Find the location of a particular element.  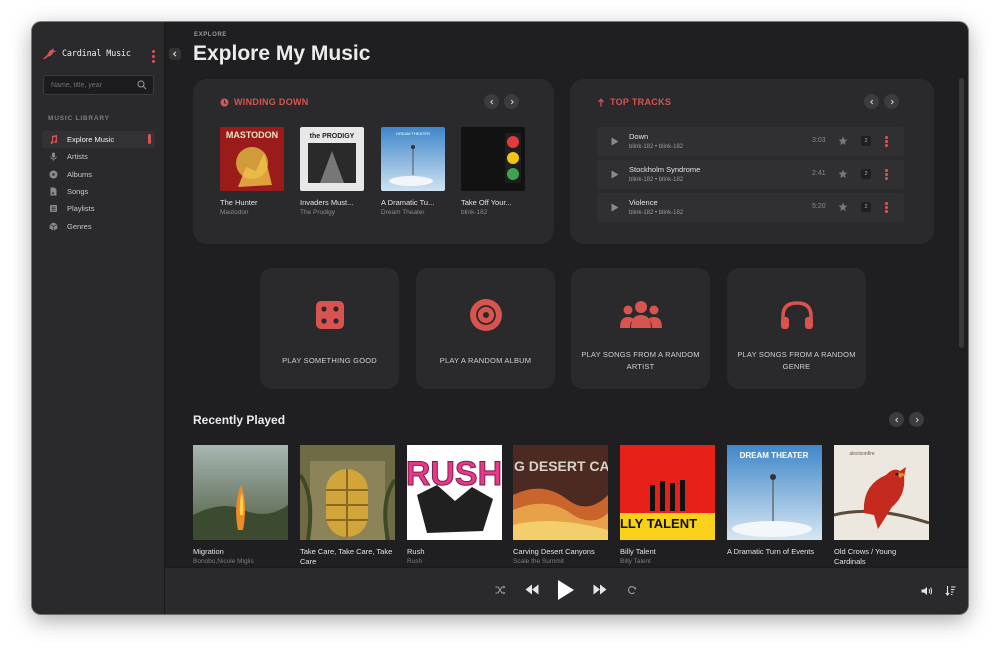

shuffle-button is located at coordinates (500, 590).